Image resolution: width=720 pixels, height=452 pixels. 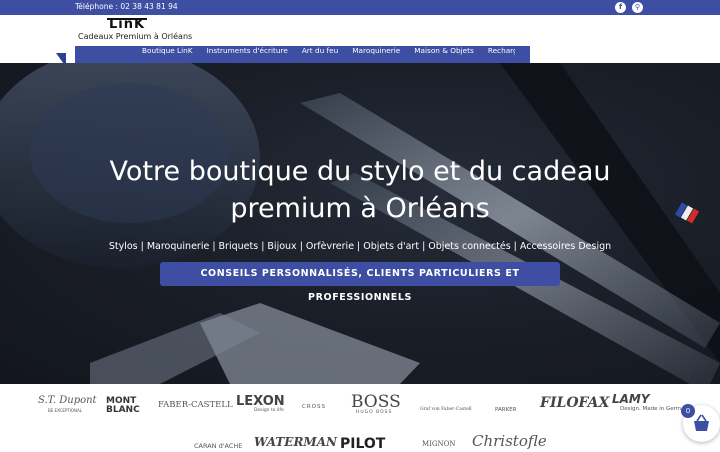 What do you see at coordinates (374, 412) in the screenshot?
I see `brand-hugo-boss-tagline: HUGO BOSS` at bounding box center [374, 412].